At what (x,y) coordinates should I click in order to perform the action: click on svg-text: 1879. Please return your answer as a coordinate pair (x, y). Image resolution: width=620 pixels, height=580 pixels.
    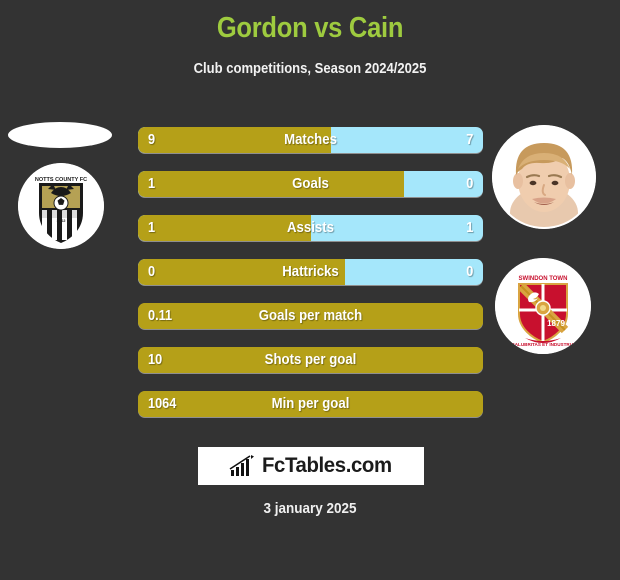
    Looking at the image, I should click on (556, 323).